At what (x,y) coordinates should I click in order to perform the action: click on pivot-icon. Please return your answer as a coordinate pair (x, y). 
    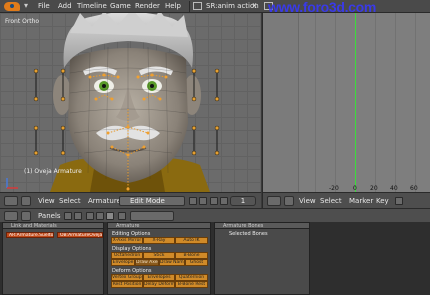
    Looking at the image, I should click on (203, 201).